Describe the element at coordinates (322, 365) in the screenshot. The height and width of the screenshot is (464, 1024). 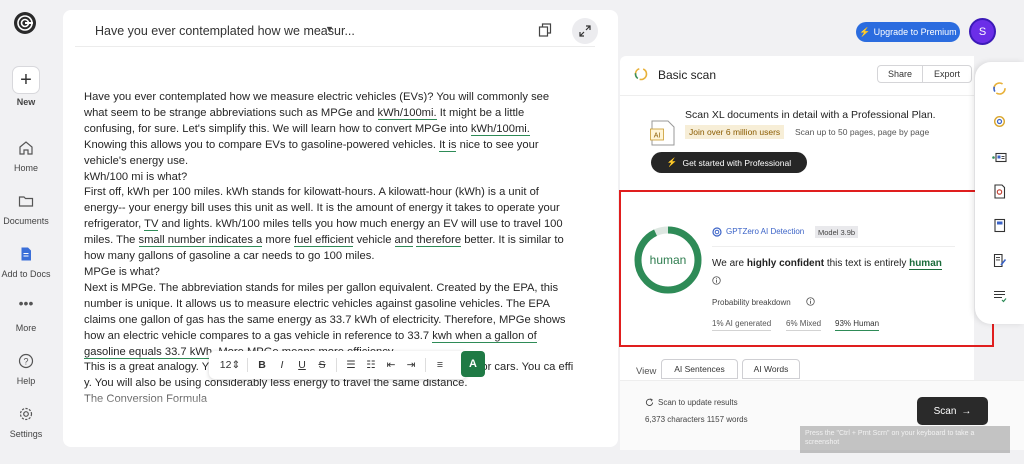
I see `strikethrough-button: S` at that location.